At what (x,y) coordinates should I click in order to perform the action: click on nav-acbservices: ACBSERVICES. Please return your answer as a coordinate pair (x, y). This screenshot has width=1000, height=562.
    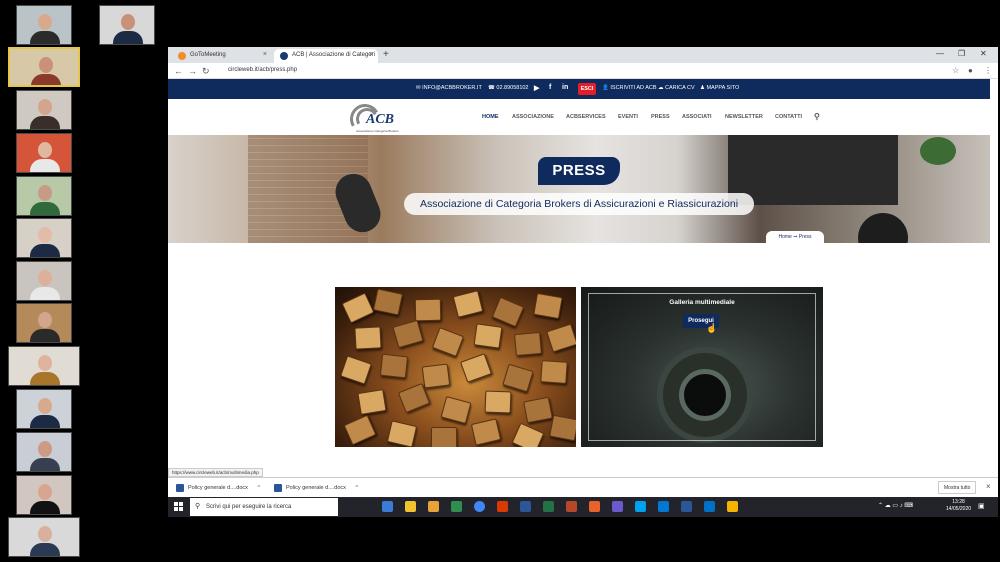
    Looking at the image, I should click on (586, 117).